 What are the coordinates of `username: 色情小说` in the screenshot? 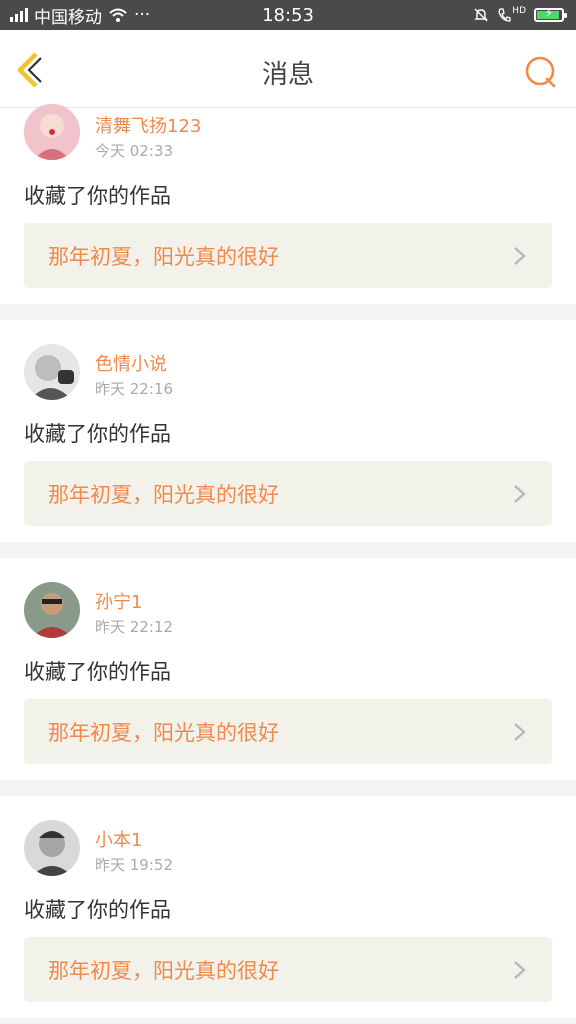 It's located at (131, 363).